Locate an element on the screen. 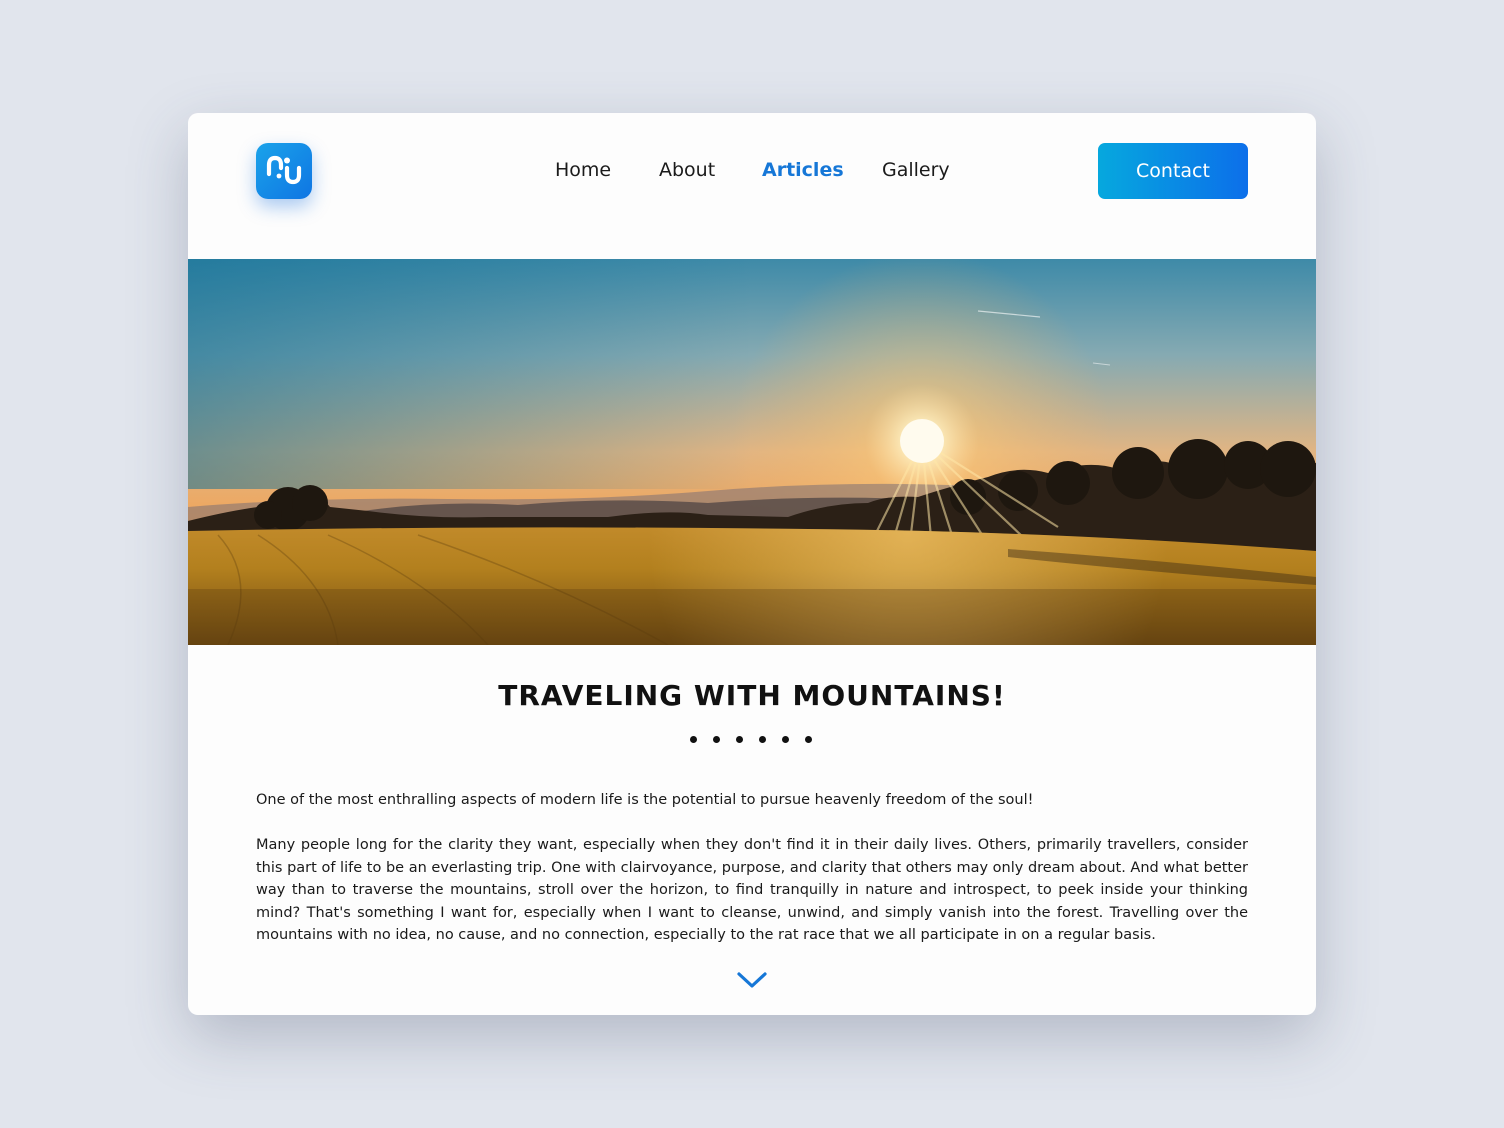 This screenshot has width=1504, height=1128. chevron-down-icon is located at coordinates (752, 980).